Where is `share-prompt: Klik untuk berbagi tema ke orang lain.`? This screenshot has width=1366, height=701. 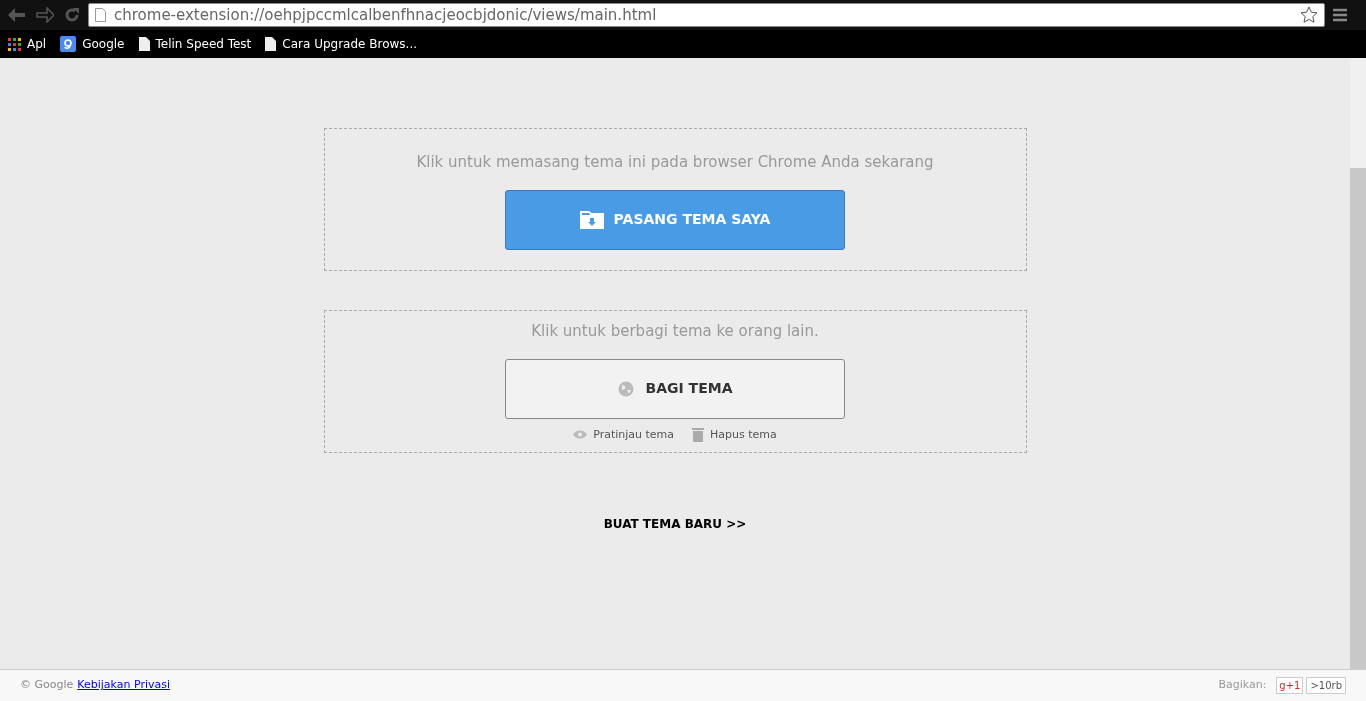 share-prompt: Klik untuk berbagi tema ke orang lain. is located at coordinates (675, 331).